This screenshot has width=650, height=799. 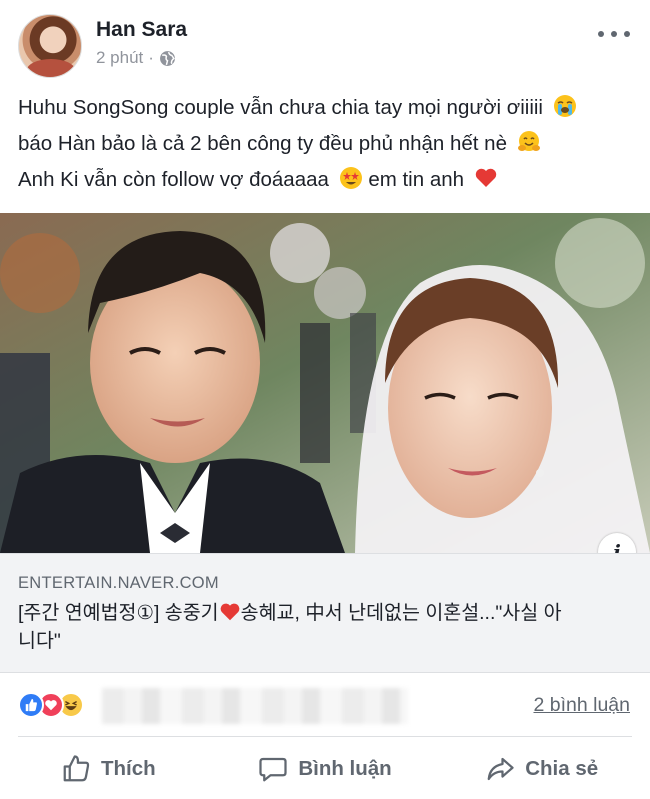 I want to click on post-meta: 2 phút ·, so click(x=136, y=58).